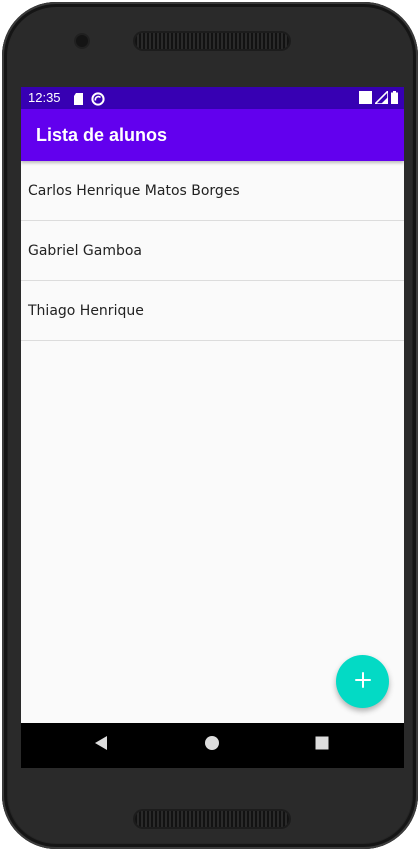  I want to click on list-item: Carlos Henrique Matos Borges, so click(212, 191).